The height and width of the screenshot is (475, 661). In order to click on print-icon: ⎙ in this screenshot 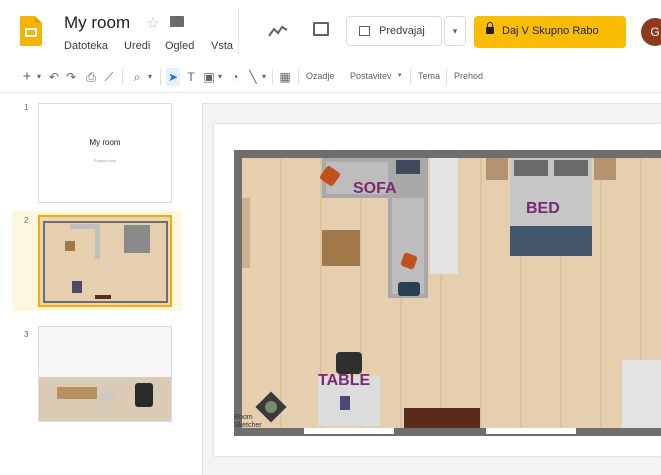, I will do `click(91, 77)`.